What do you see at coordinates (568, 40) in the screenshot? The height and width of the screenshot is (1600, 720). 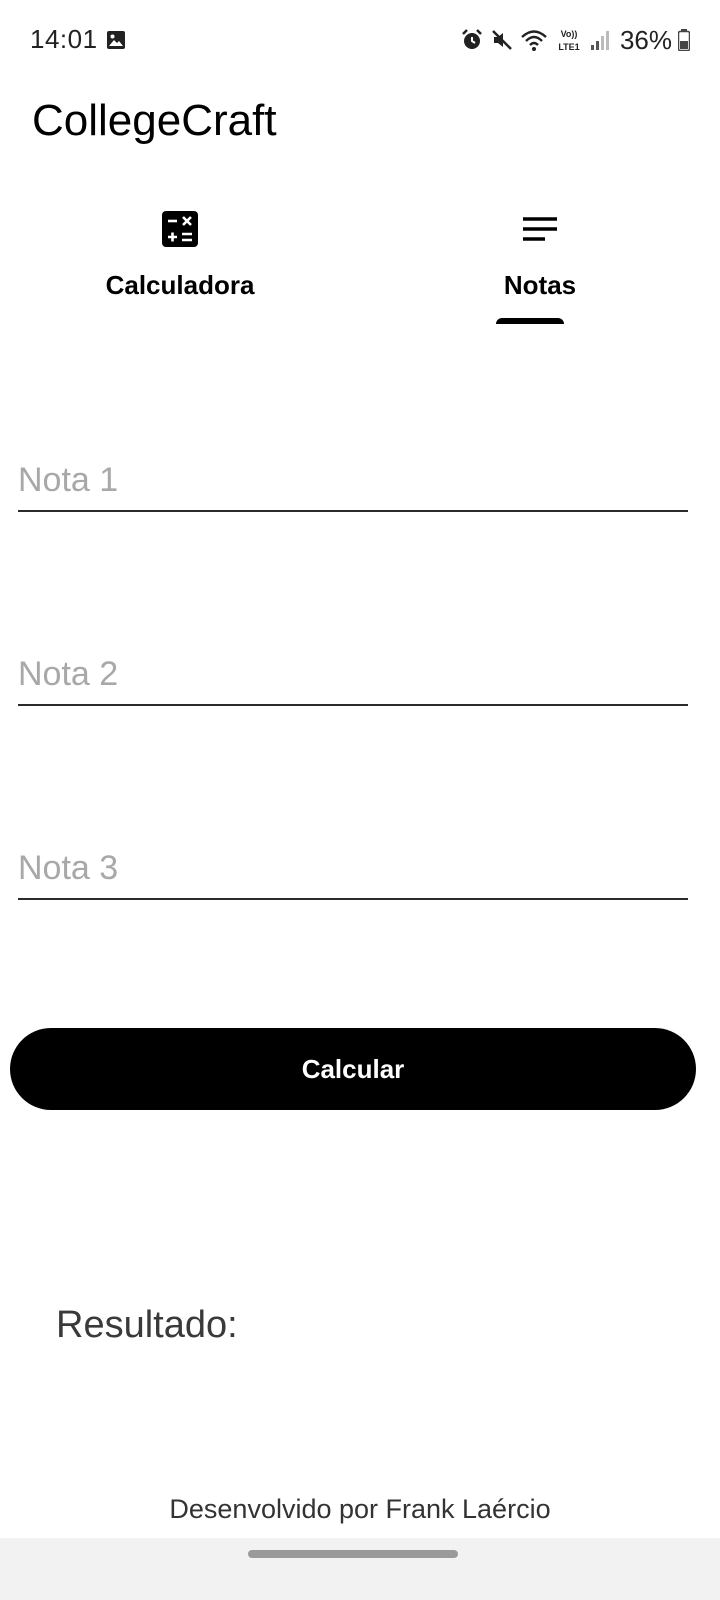 I see `volte-icon: Vo)) LTE1` at bounding box center [568, 40].